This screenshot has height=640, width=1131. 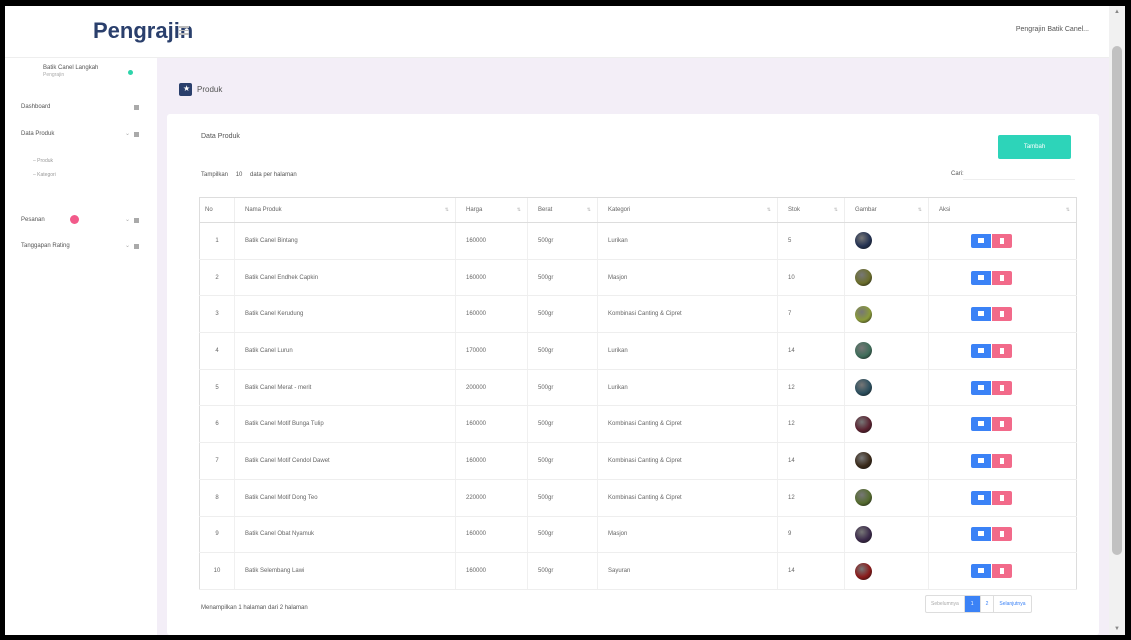 What do you see at coordinates (886, 210) in the screenshot?
I see `column-header-gambar: Gambar ⇅` at bounding box center [886, 210].